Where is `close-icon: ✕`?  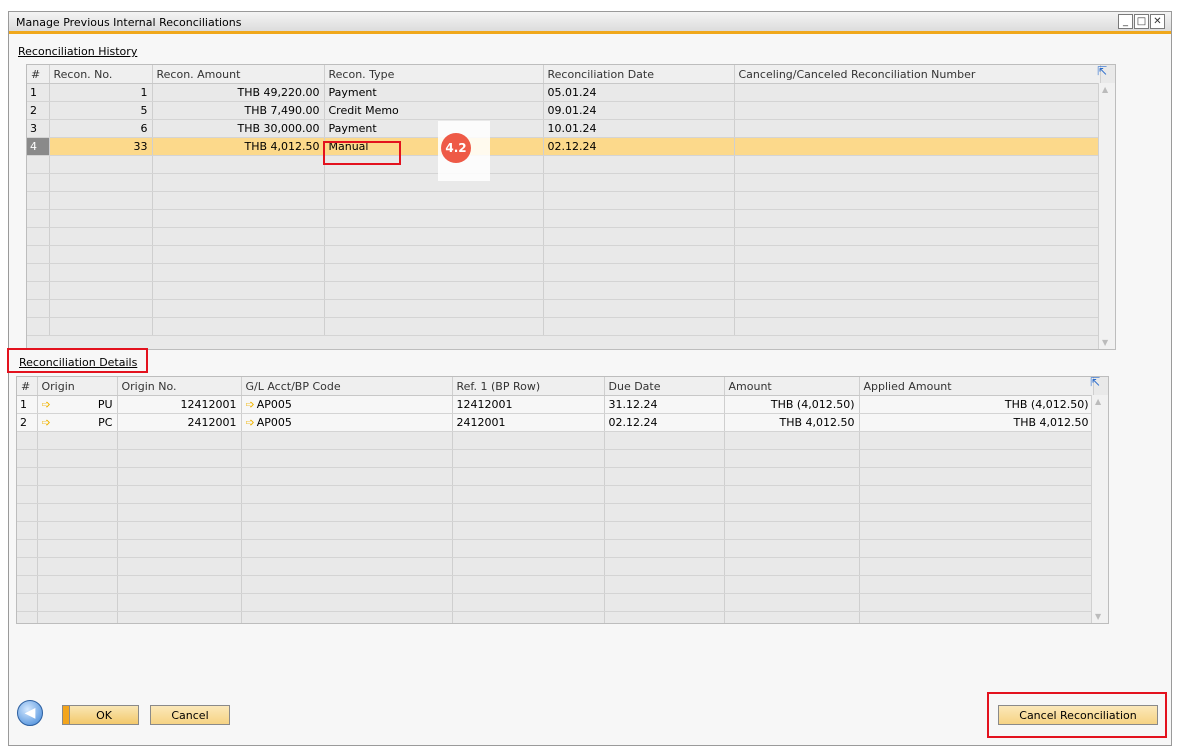 close-icon: ✕ is located at coordinates (1157, 21).